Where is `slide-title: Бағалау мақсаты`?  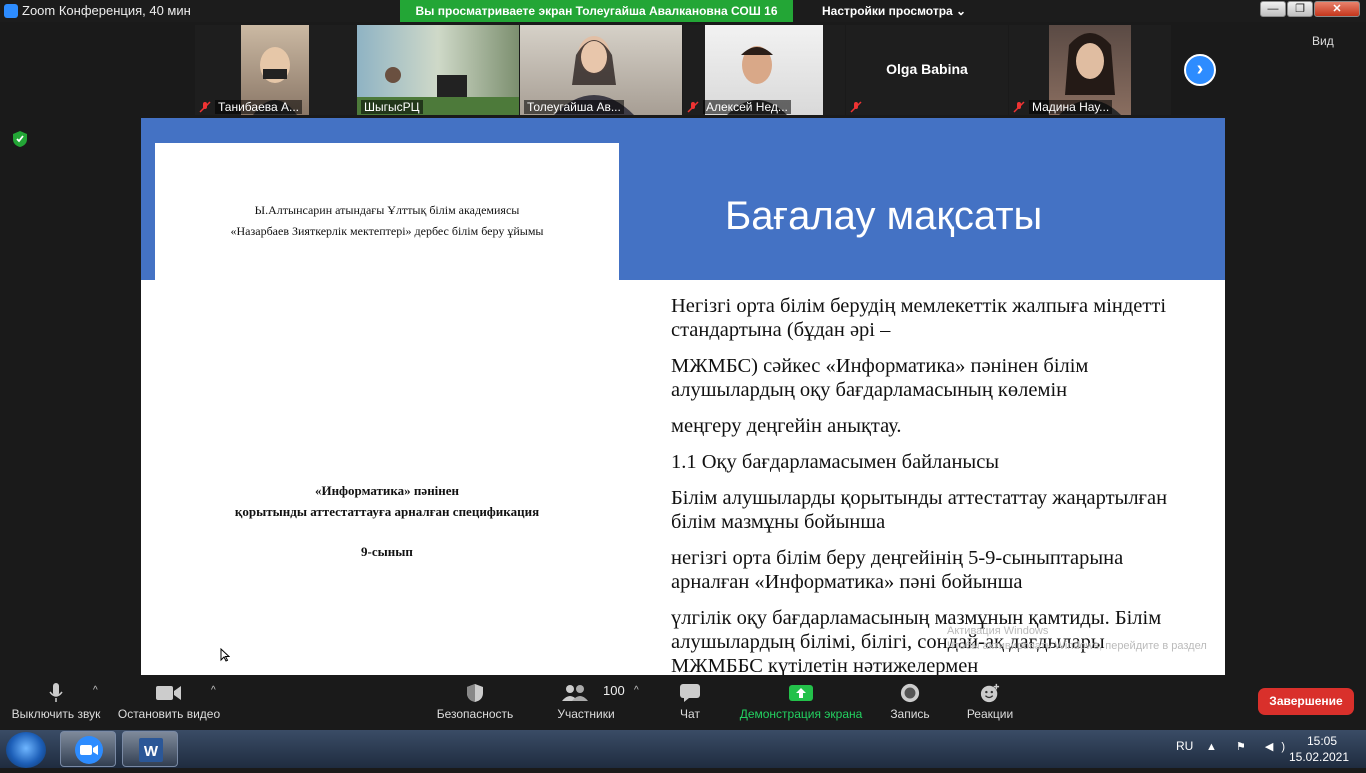
slide-title: Бағалау мақсаты is located at coordinates (884, 216).